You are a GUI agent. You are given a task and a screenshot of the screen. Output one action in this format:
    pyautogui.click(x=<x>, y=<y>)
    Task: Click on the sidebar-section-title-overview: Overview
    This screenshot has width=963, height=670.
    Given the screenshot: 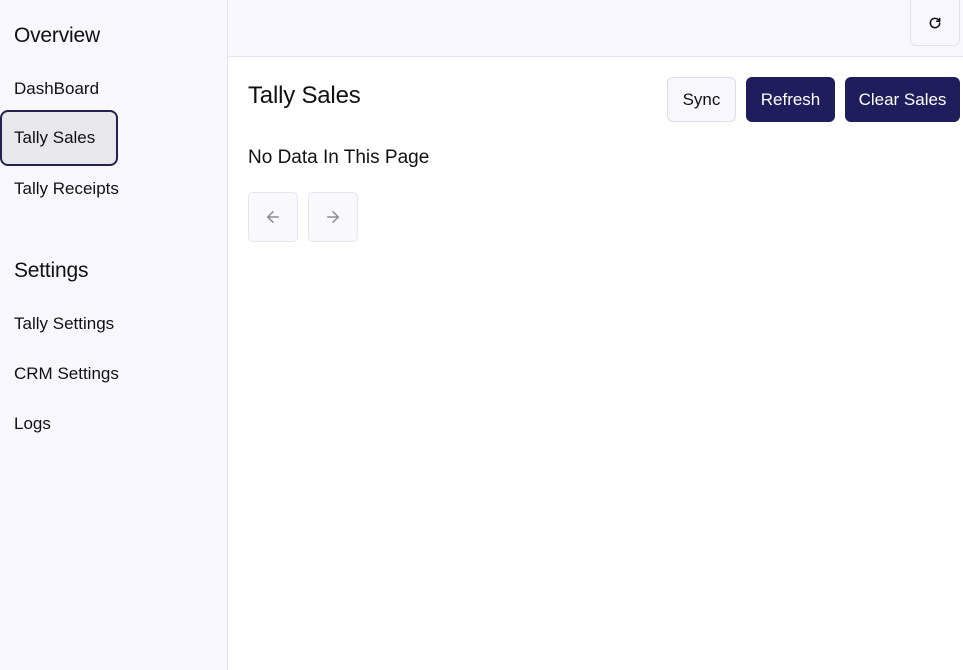 What is the action you would take?
    pyautogui.click(x=57, y=35)
    